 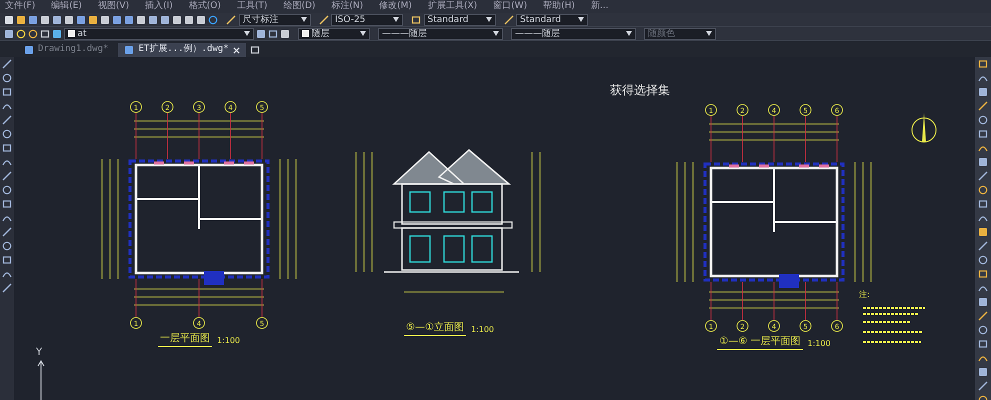 I want to click on menu-item: 扩展工具(X), so click(x=452, y=6).